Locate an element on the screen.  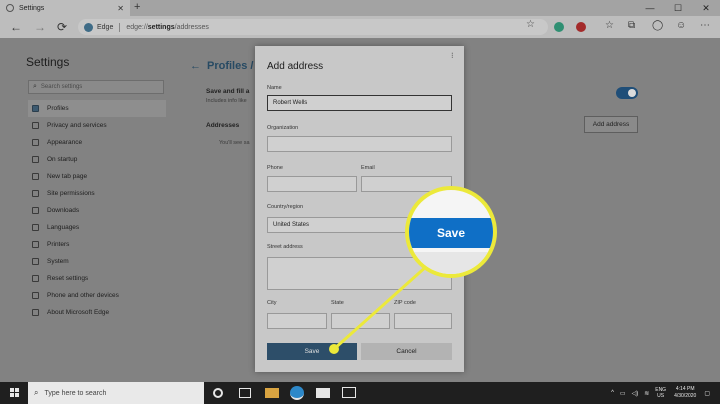
window-controls: — ☐ ✕ is located at coordinates (678, 8).